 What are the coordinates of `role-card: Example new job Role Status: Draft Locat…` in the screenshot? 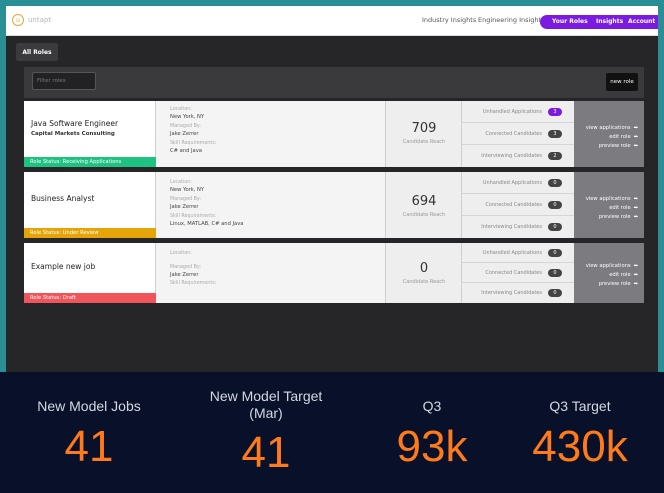 It's located at (334, 273).